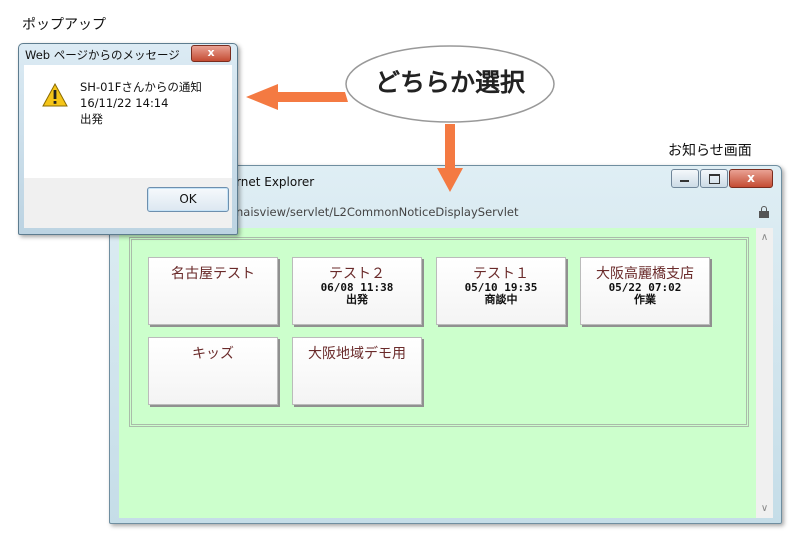  Describe the element at coordinates (297, 97) in the screenshot. I see `arrow-to-popup` at that location.